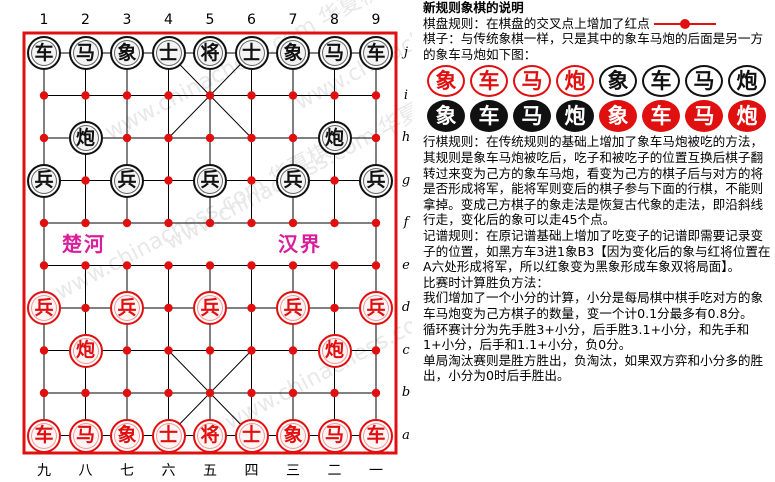  I want to click on board-rule-text: 棋盘规则：在棋盘的交叉点上增加了红点, so click(536, 23).